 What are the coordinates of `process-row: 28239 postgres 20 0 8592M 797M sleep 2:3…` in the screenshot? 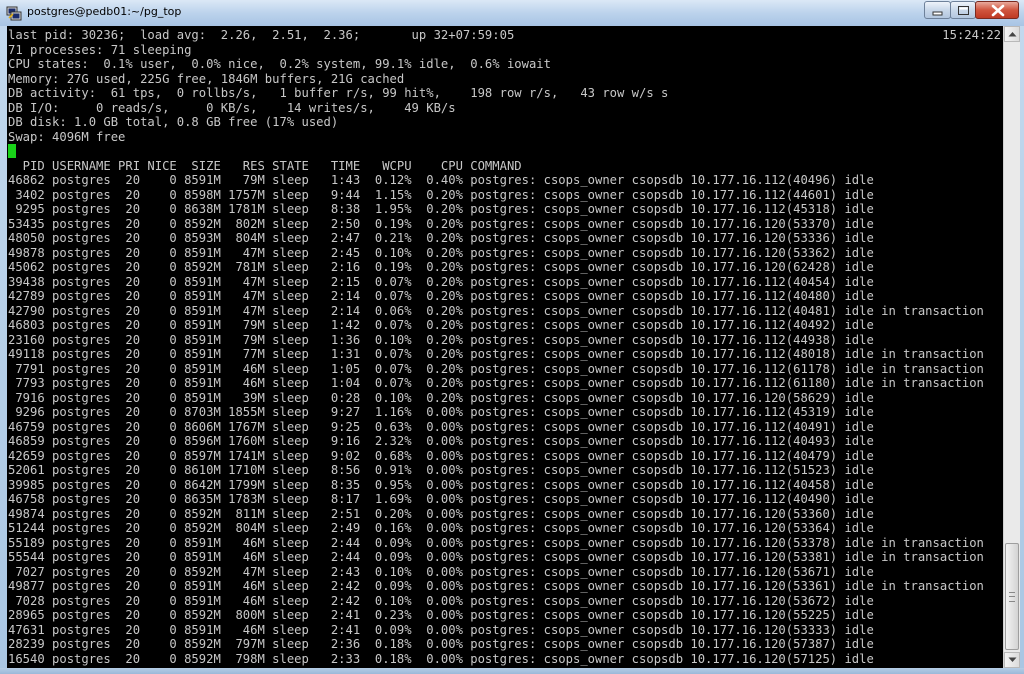 It's located at (441, 644).